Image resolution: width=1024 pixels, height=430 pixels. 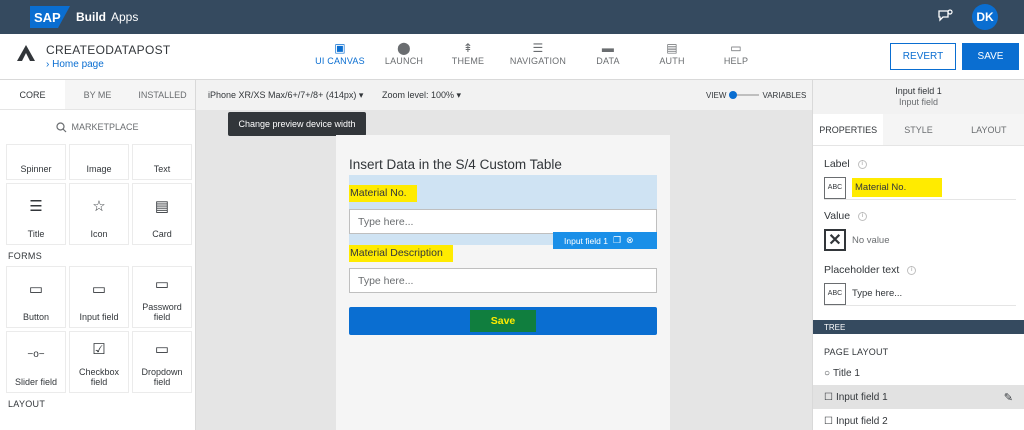 I want to click on card-icon: ▤, so click(x=162, y=206).